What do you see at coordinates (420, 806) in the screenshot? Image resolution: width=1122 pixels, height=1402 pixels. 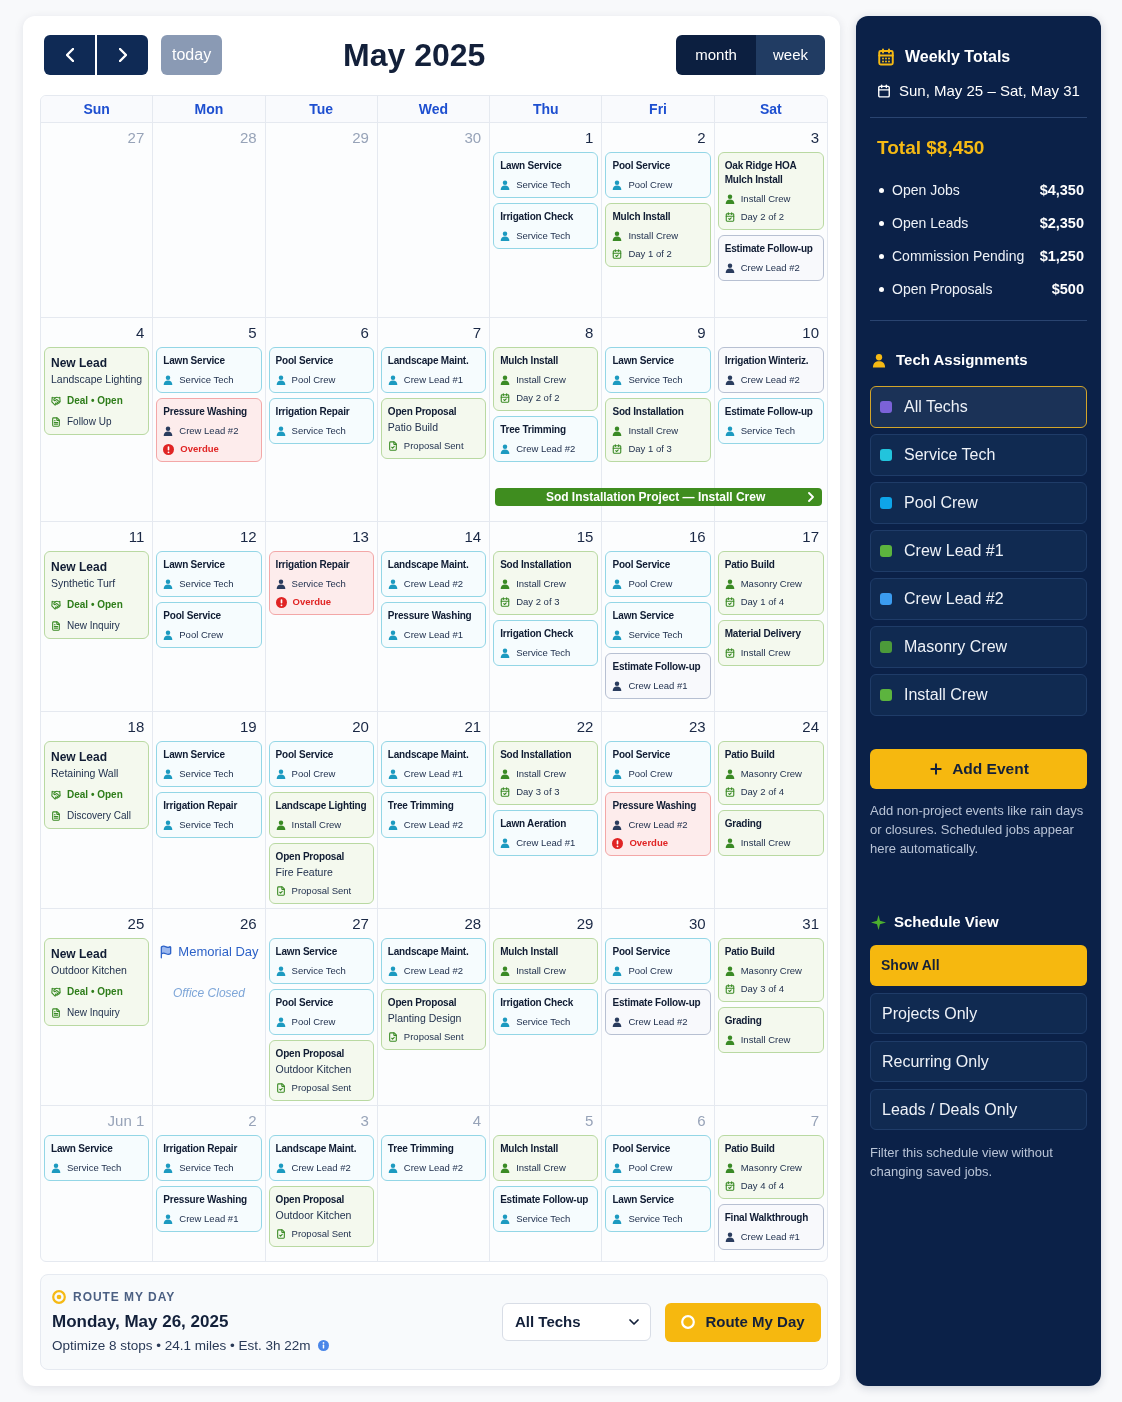 I see `event-title: Tree Trimming` at bounding box center [420, 806].